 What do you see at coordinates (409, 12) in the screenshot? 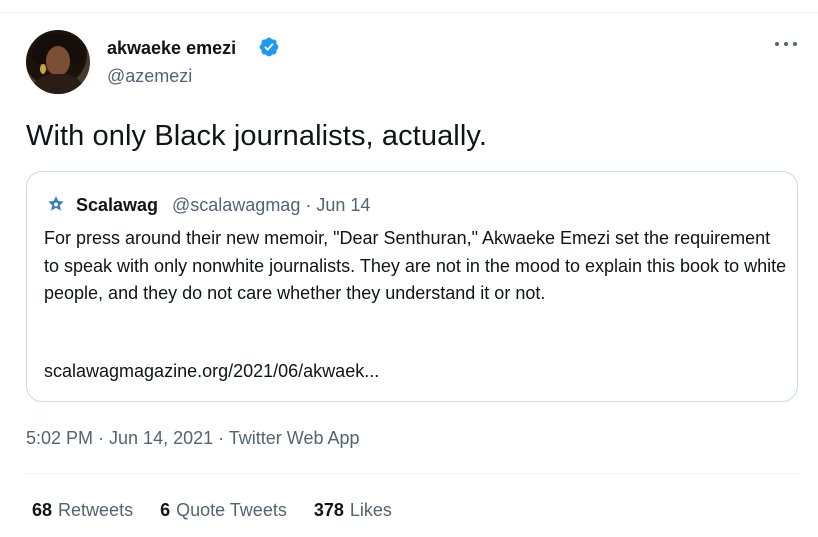
I see `top-divider` at bounding box center [409, 12].